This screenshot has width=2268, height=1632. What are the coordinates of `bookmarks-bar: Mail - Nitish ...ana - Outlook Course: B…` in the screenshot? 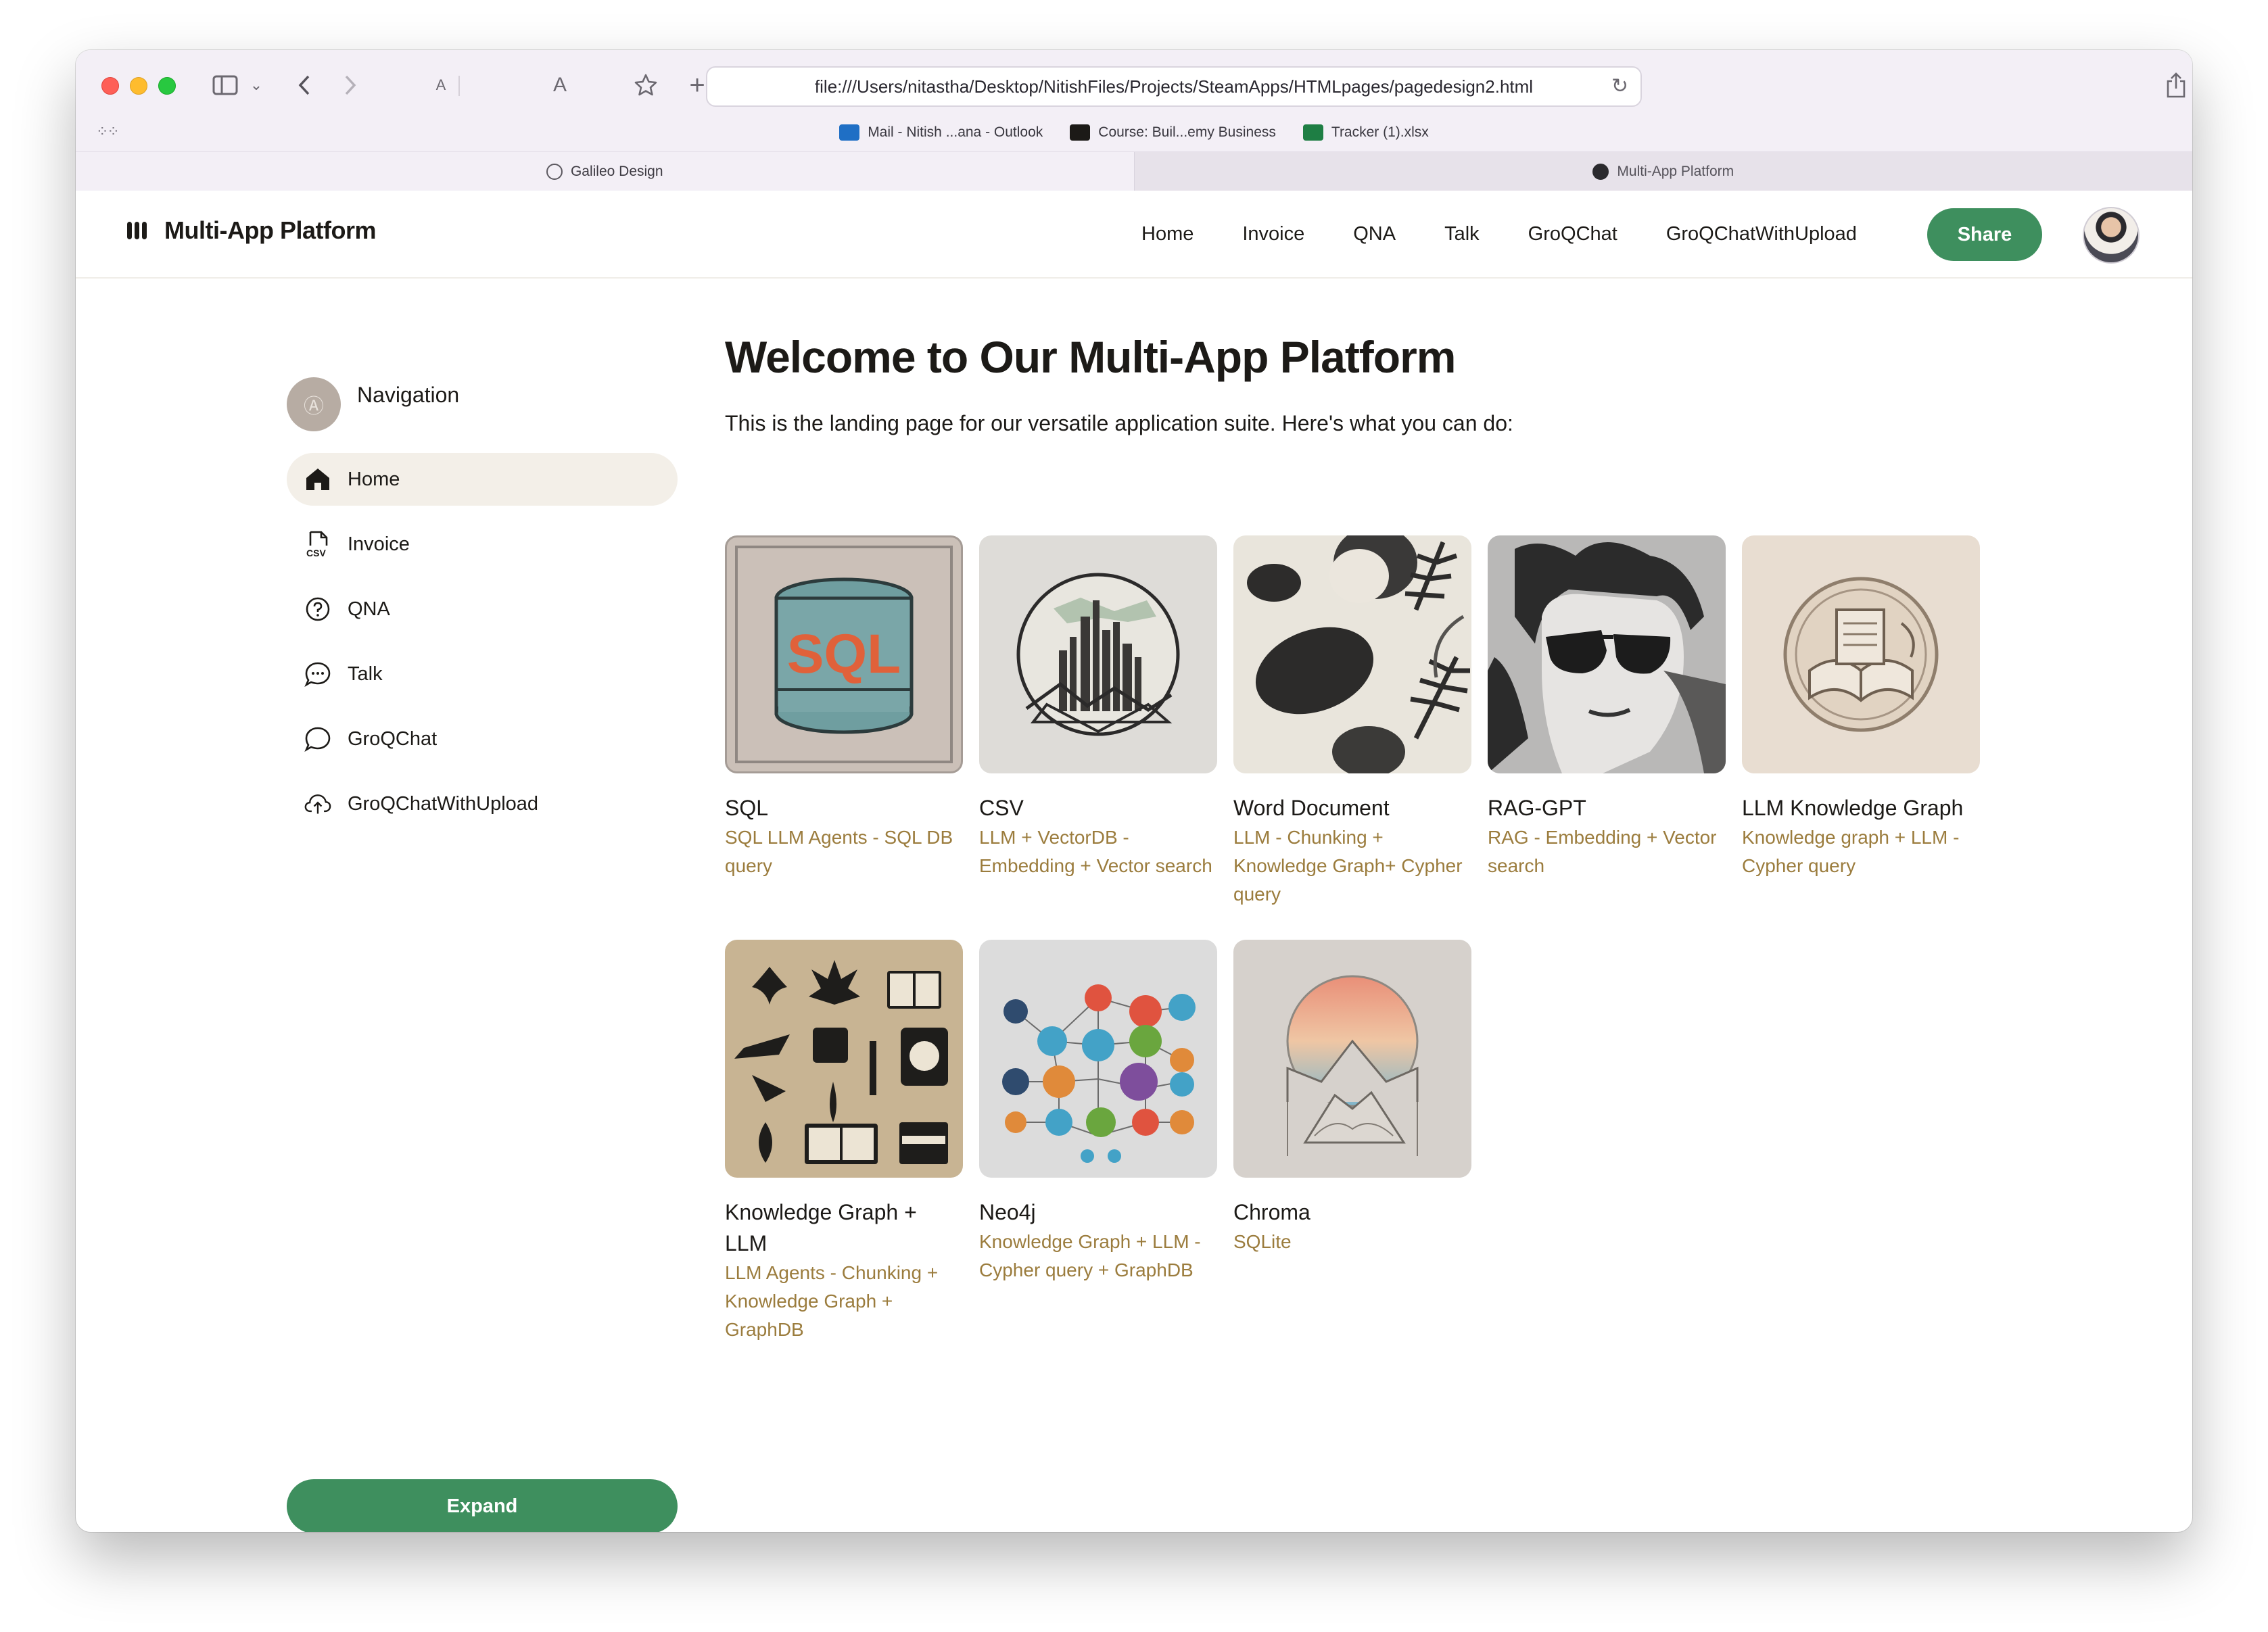 It's located at (1134, 132).